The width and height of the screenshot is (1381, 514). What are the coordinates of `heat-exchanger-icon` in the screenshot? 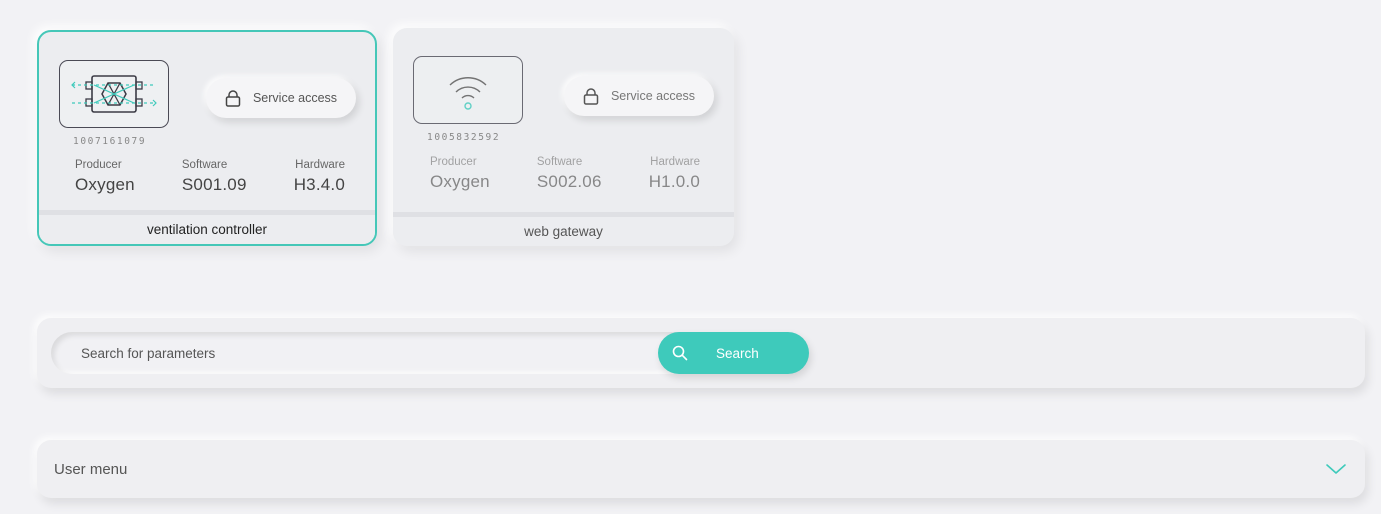 It's located at (114, 94).